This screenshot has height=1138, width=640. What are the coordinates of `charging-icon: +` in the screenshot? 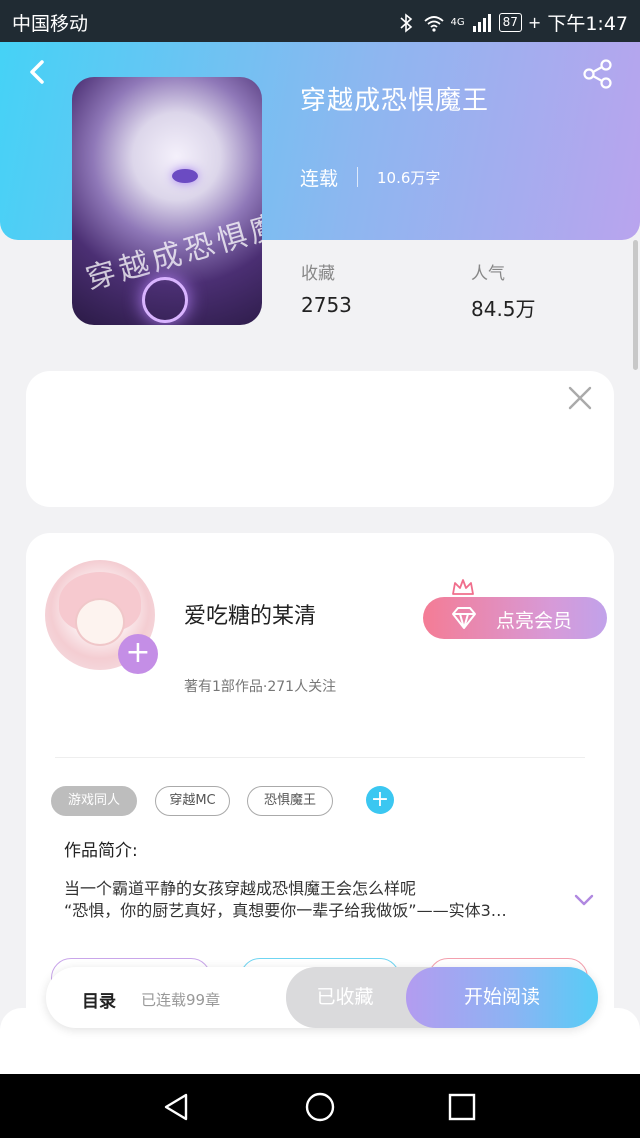 It's located at (534, 22).